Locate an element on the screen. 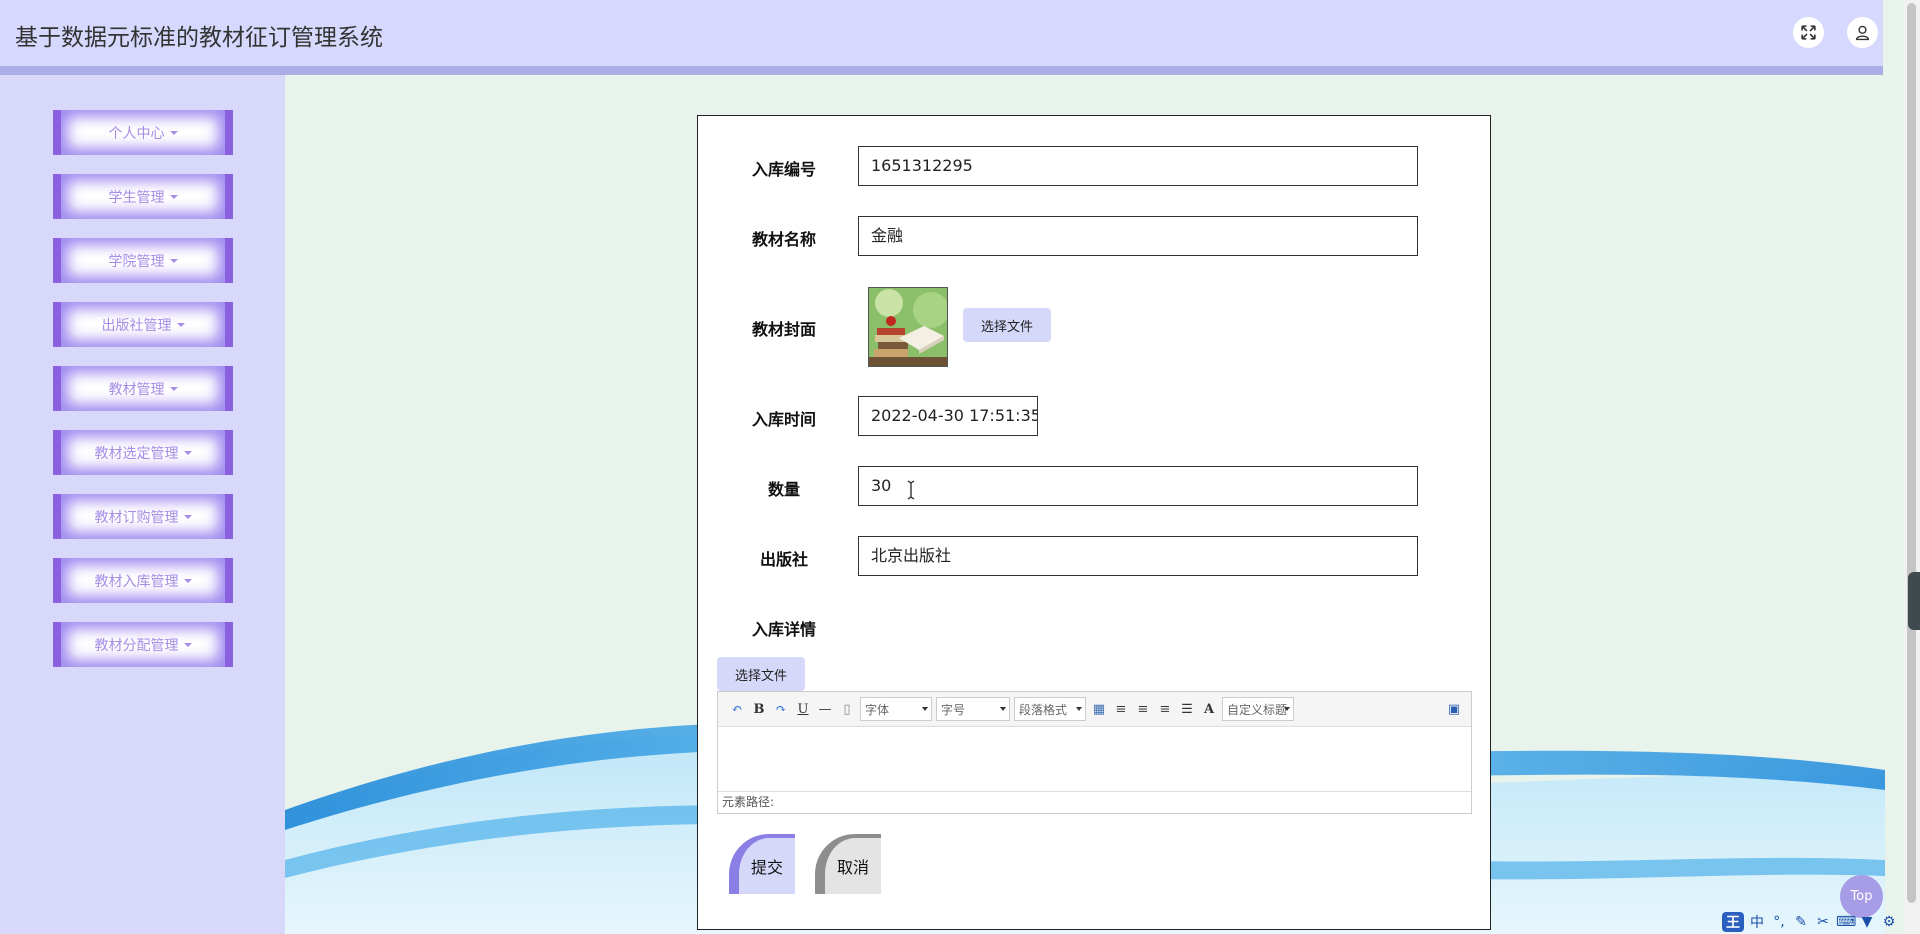 Image resolution: width=1920 pixels, height=934 pixels. cover-choose-file-button: 选择文件 is located at coordinates (1007, 325).